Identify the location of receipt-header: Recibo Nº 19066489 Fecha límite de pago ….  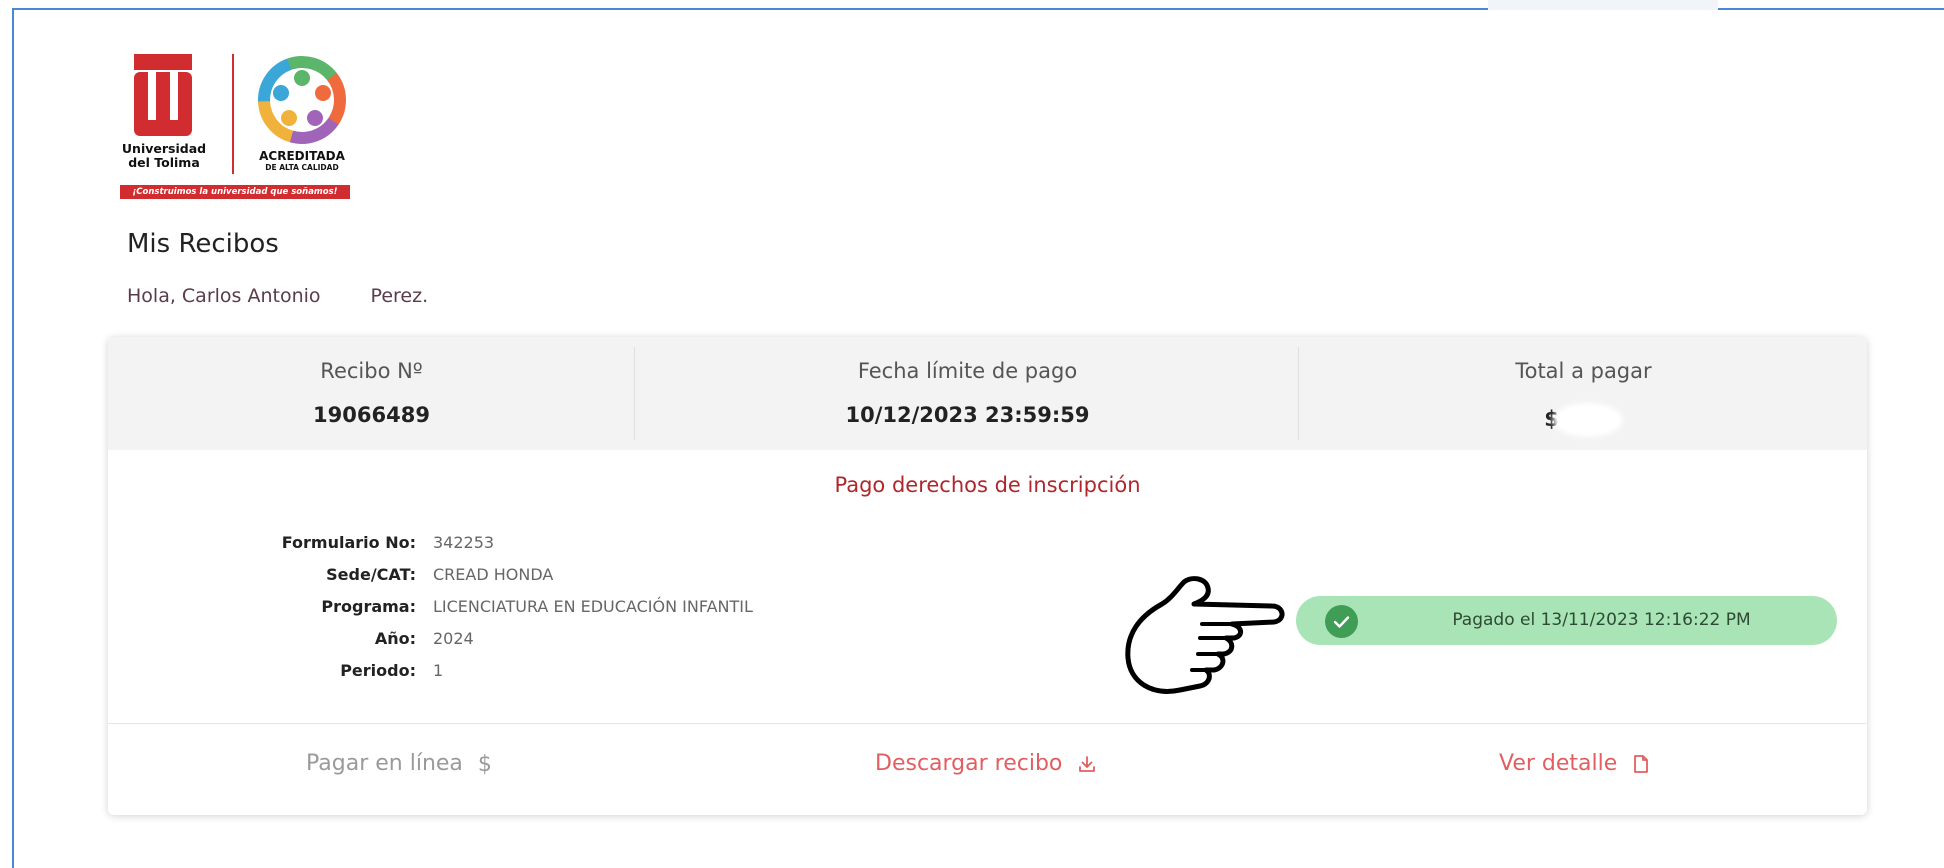
(987, 393).